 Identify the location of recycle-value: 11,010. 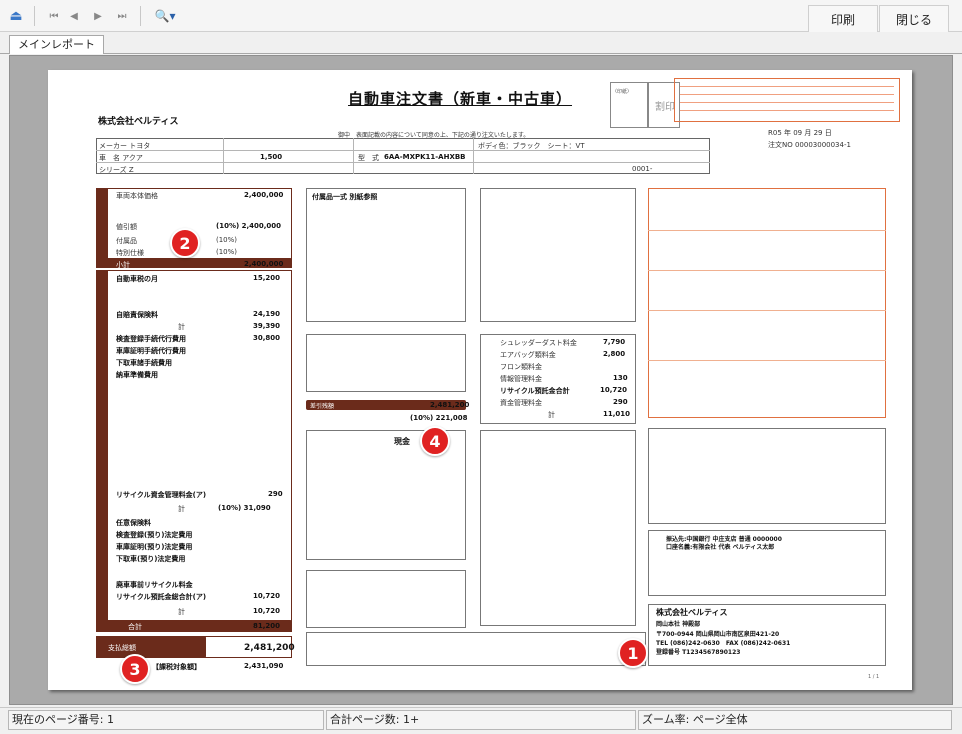
(617, 414).